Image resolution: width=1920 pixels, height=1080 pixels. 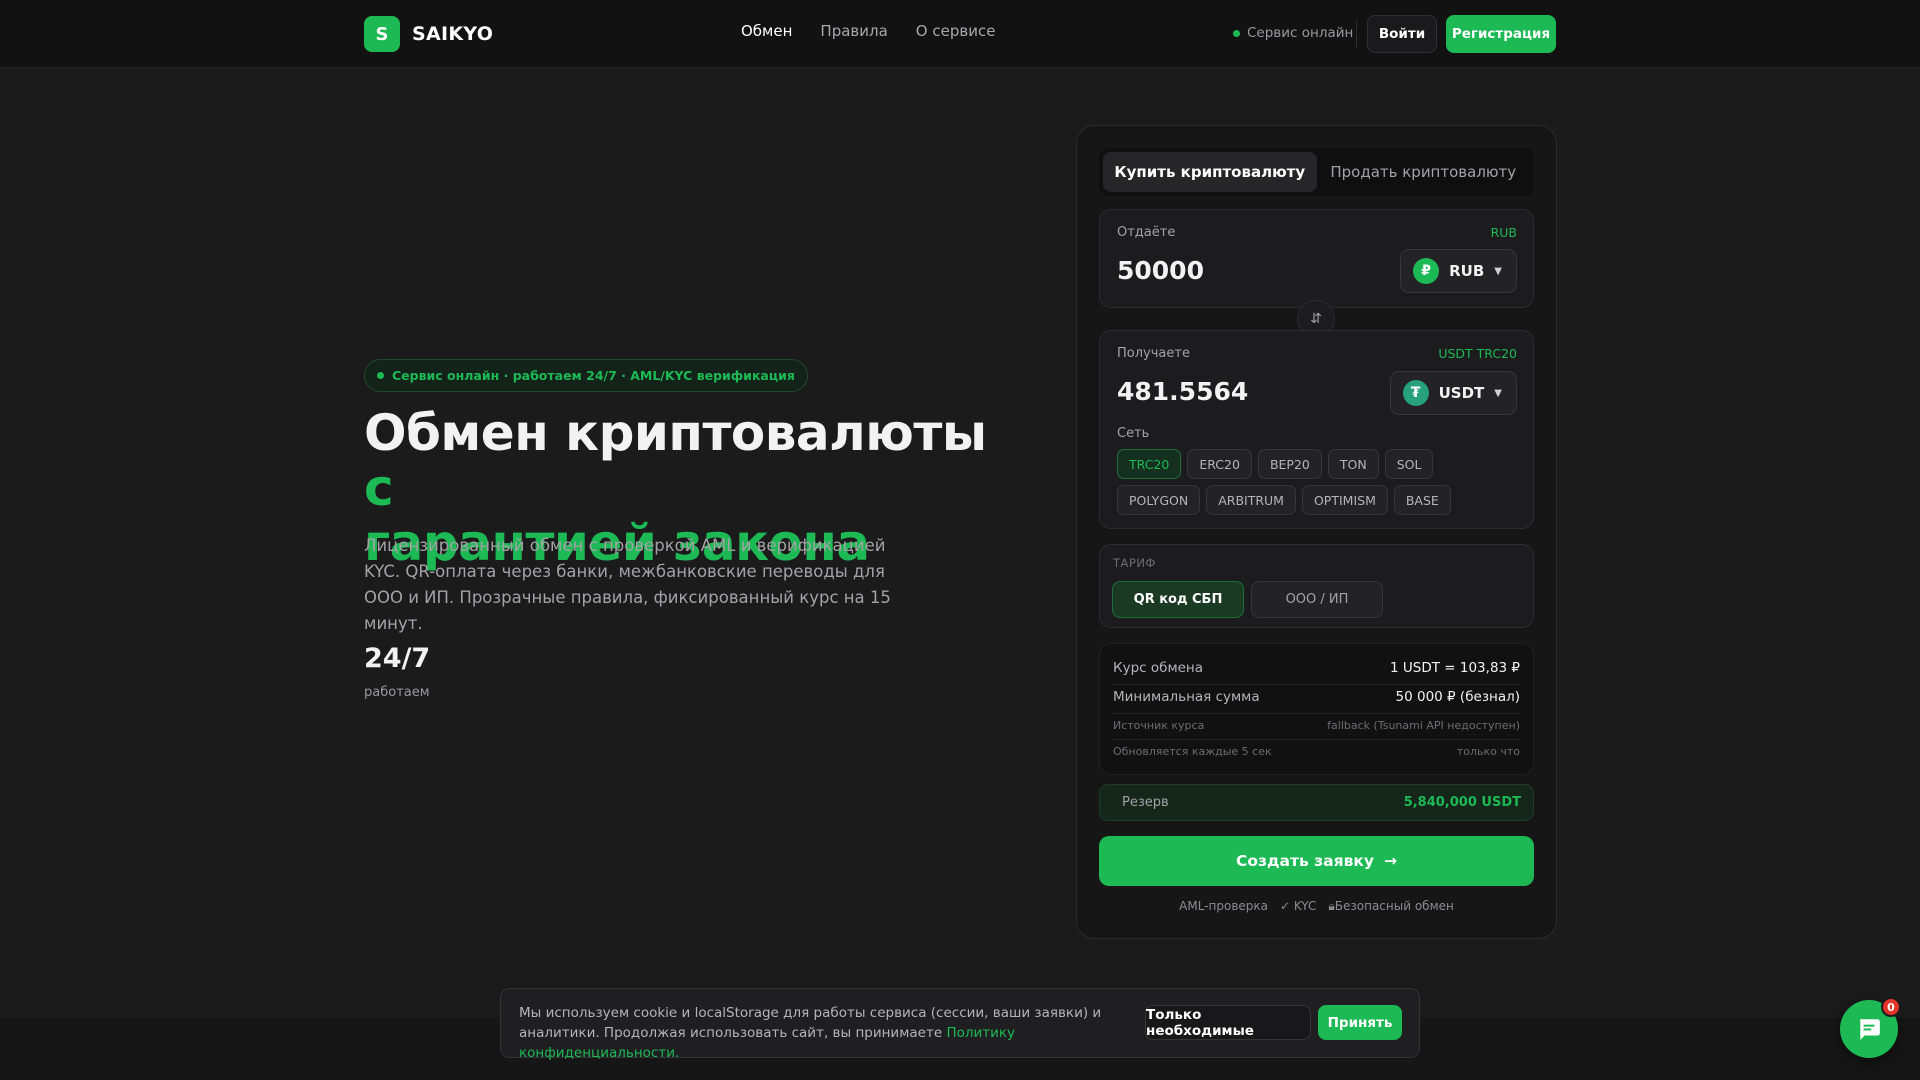 I want to click on network-chip-erc20: ERC20, so click(x=1219, y=464).